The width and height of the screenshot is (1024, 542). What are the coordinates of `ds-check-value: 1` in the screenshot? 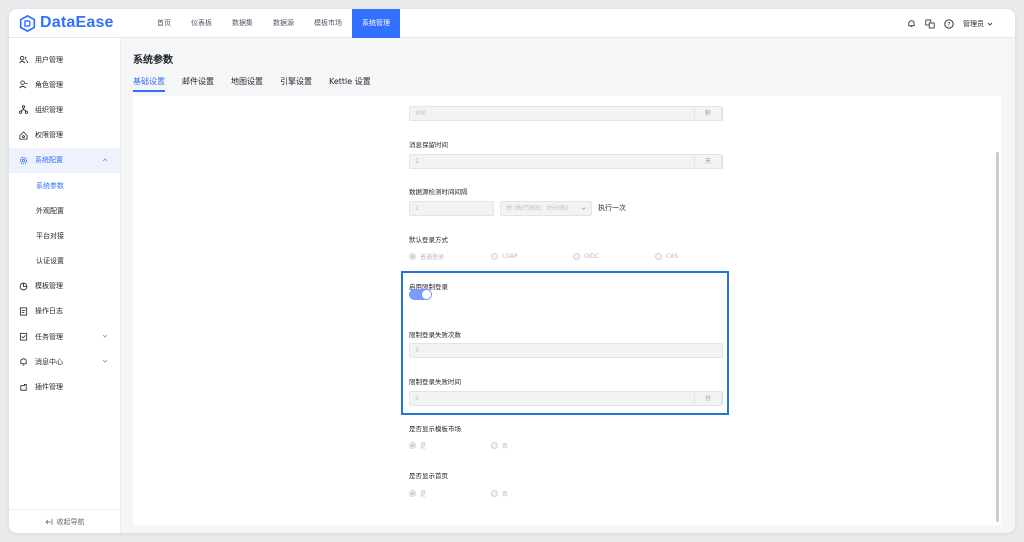 It's located at (417, 208).